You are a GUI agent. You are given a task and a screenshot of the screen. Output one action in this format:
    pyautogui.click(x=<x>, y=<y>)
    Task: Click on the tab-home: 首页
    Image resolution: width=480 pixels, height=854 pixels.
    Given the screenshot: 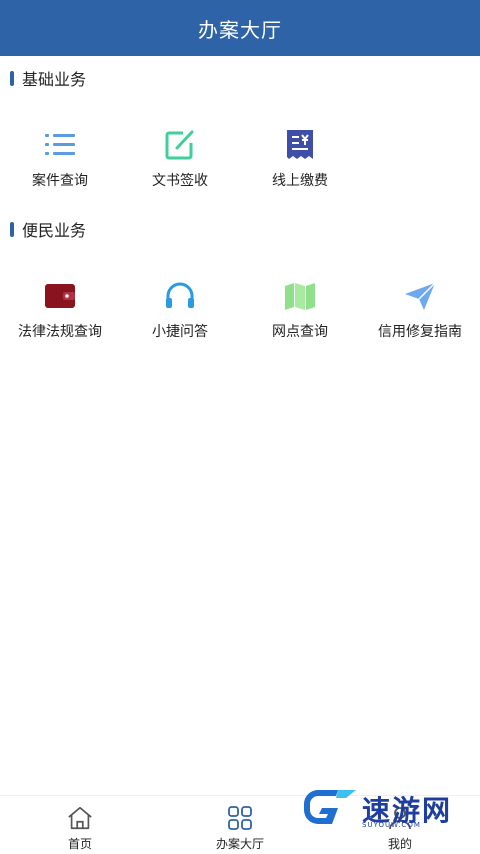 What is the action you would take?
    pyautogui.click(x=80, y=825)
    